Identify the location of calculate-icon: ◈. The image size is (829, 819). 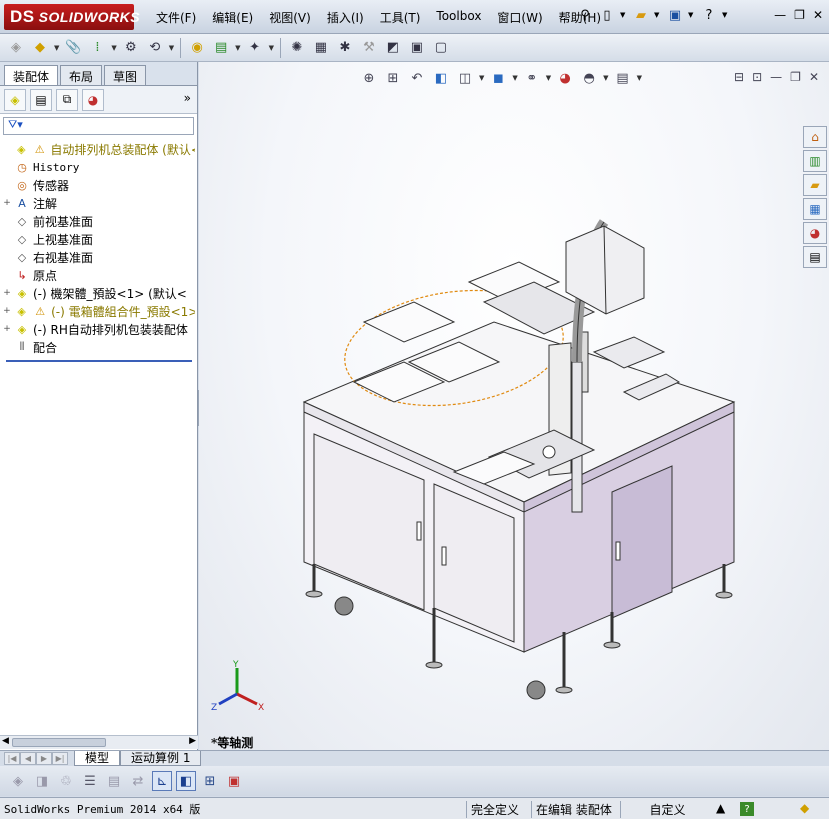
(18, 781).